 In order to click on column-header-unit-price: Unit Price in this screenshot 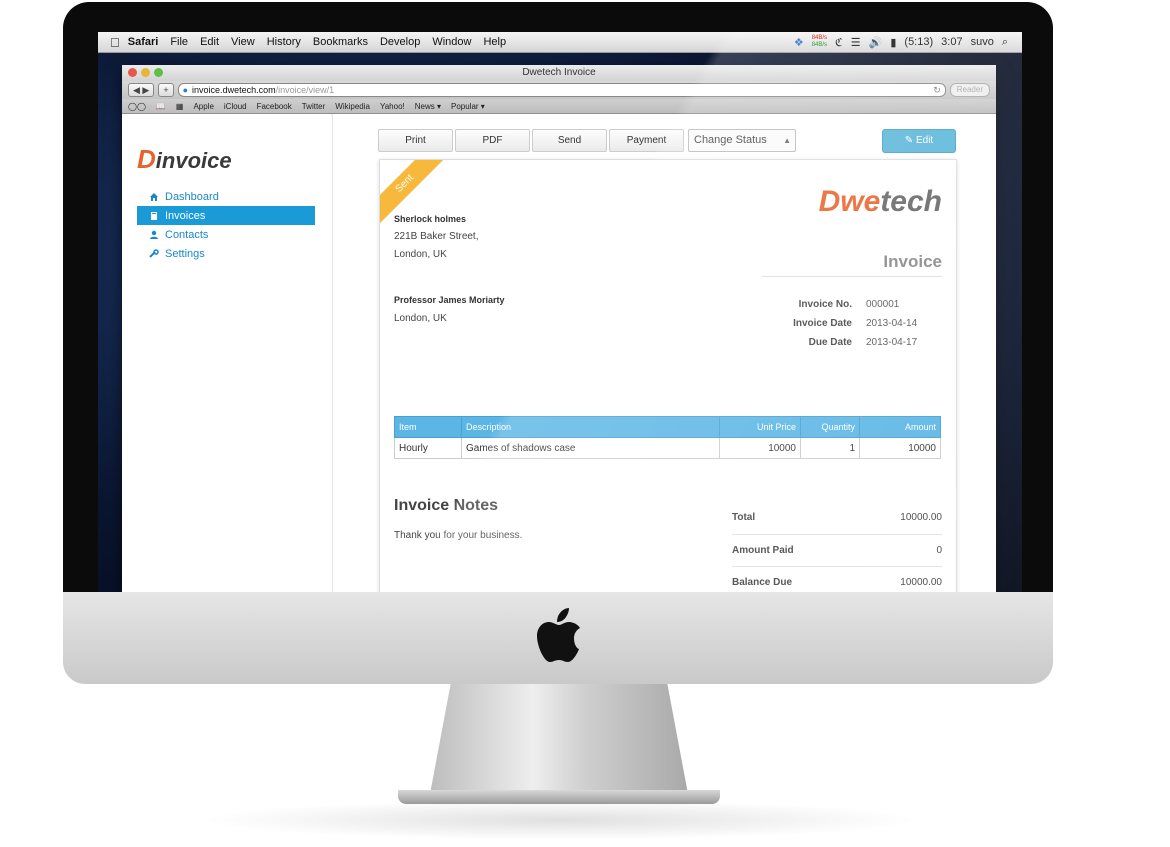, I will do `click(760, 427)`.